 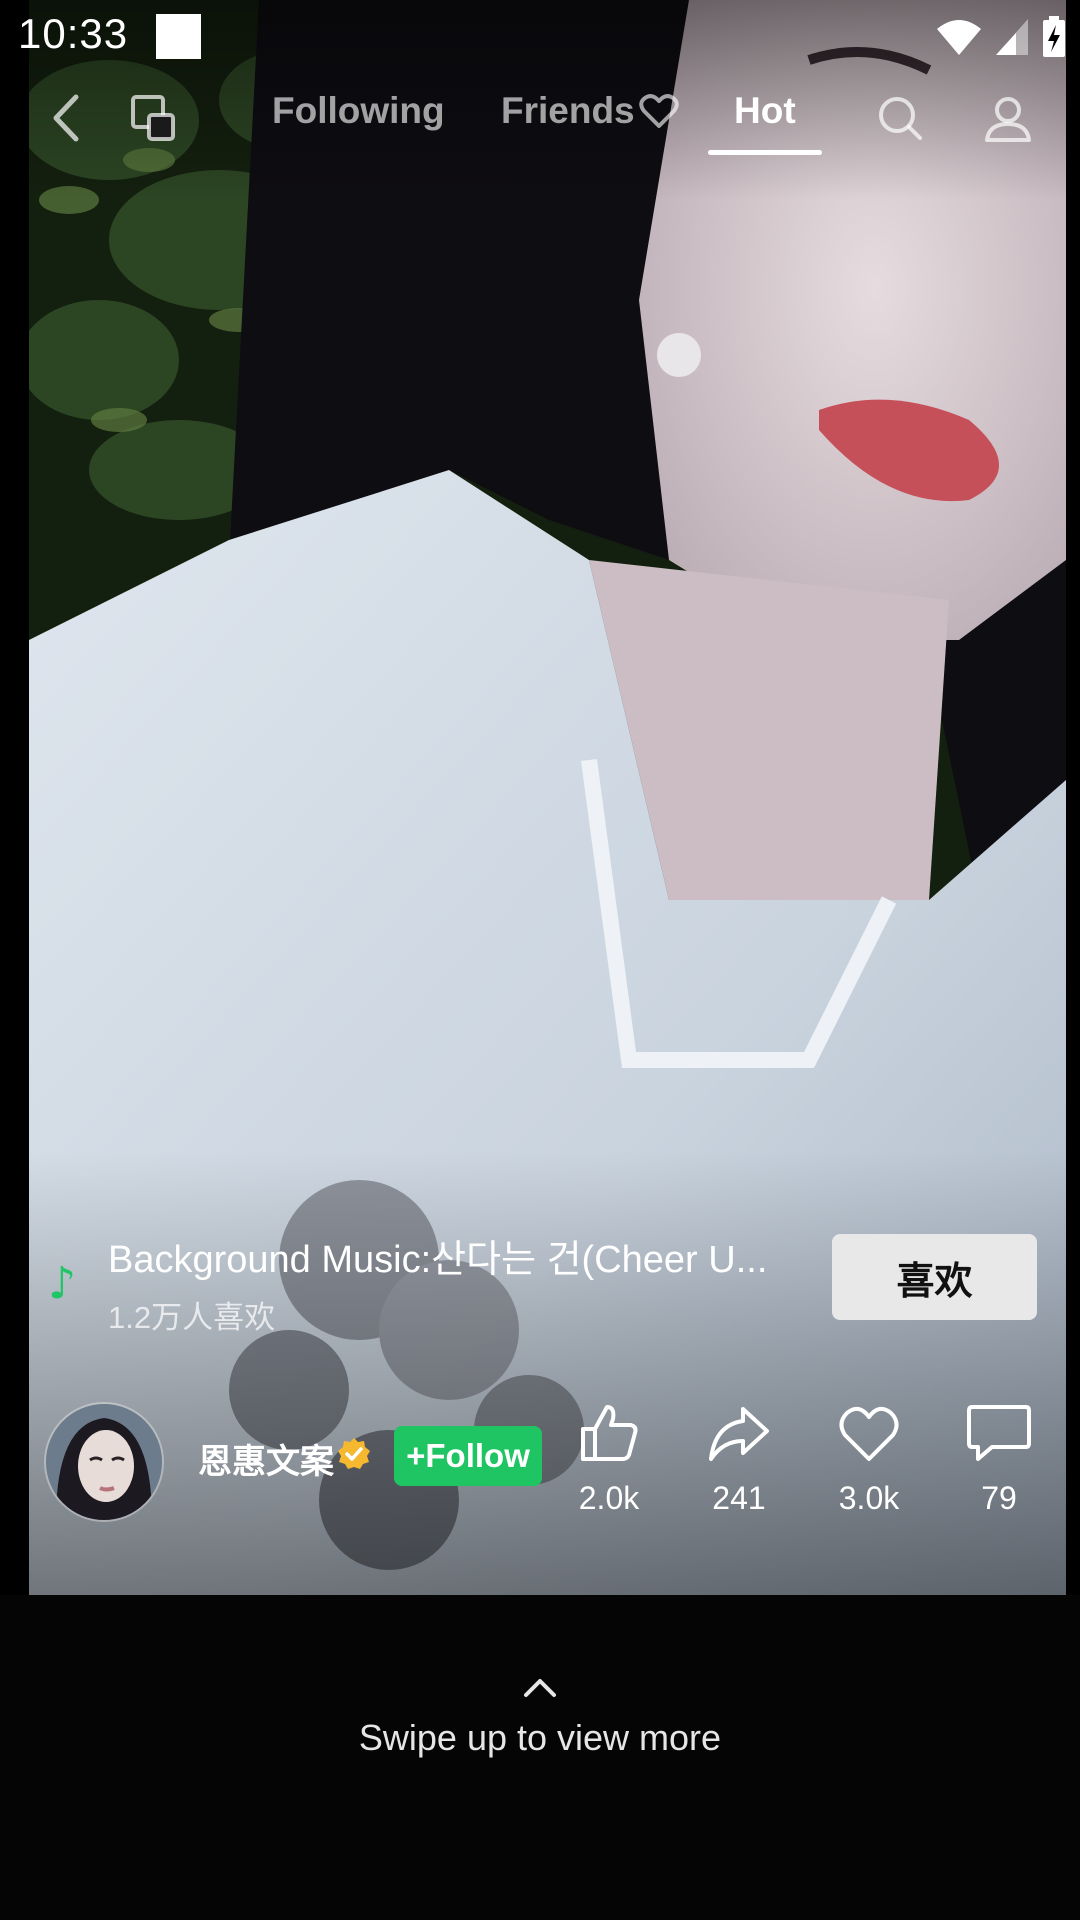 What do you see at coordinates (765, 111) in the screenshot?
I see `tab-hot: Hot` at bounding box center [765, 111].